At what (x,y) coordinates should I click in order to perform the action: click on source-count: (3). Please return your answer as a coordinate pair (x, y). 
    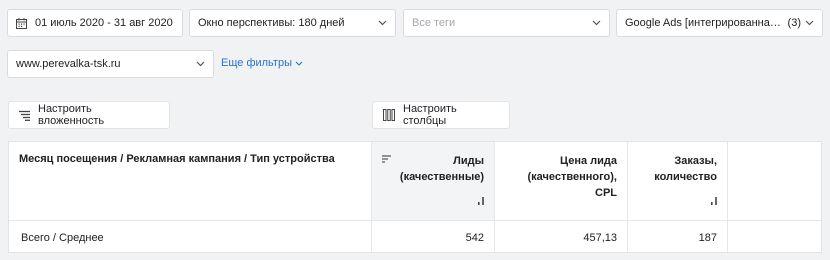
    Looking at the image, I should click on (794, 23).